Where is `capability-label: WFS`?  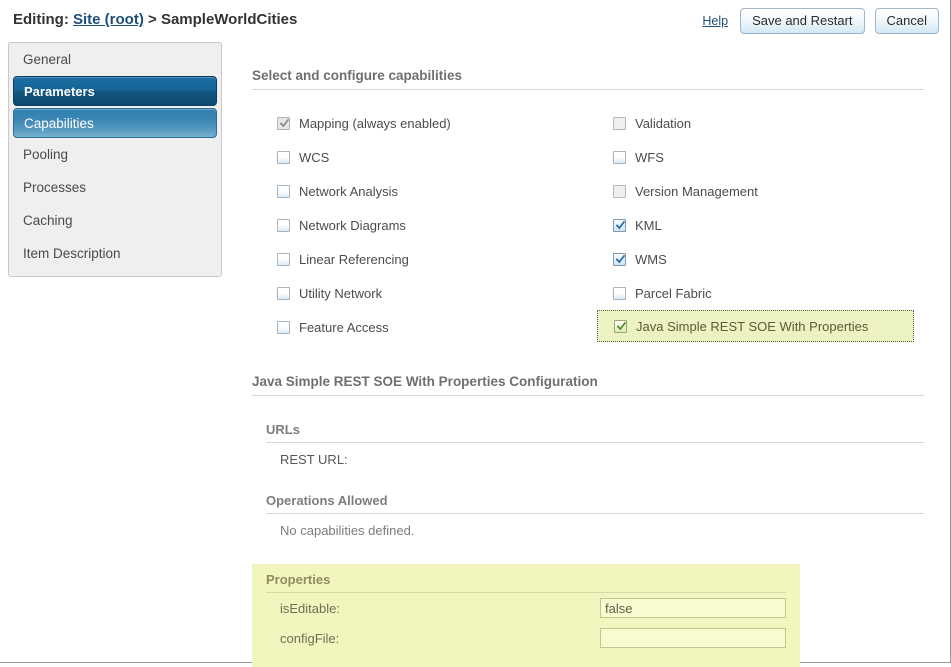
capability-label: WFS is located at coordinates (649, 157).